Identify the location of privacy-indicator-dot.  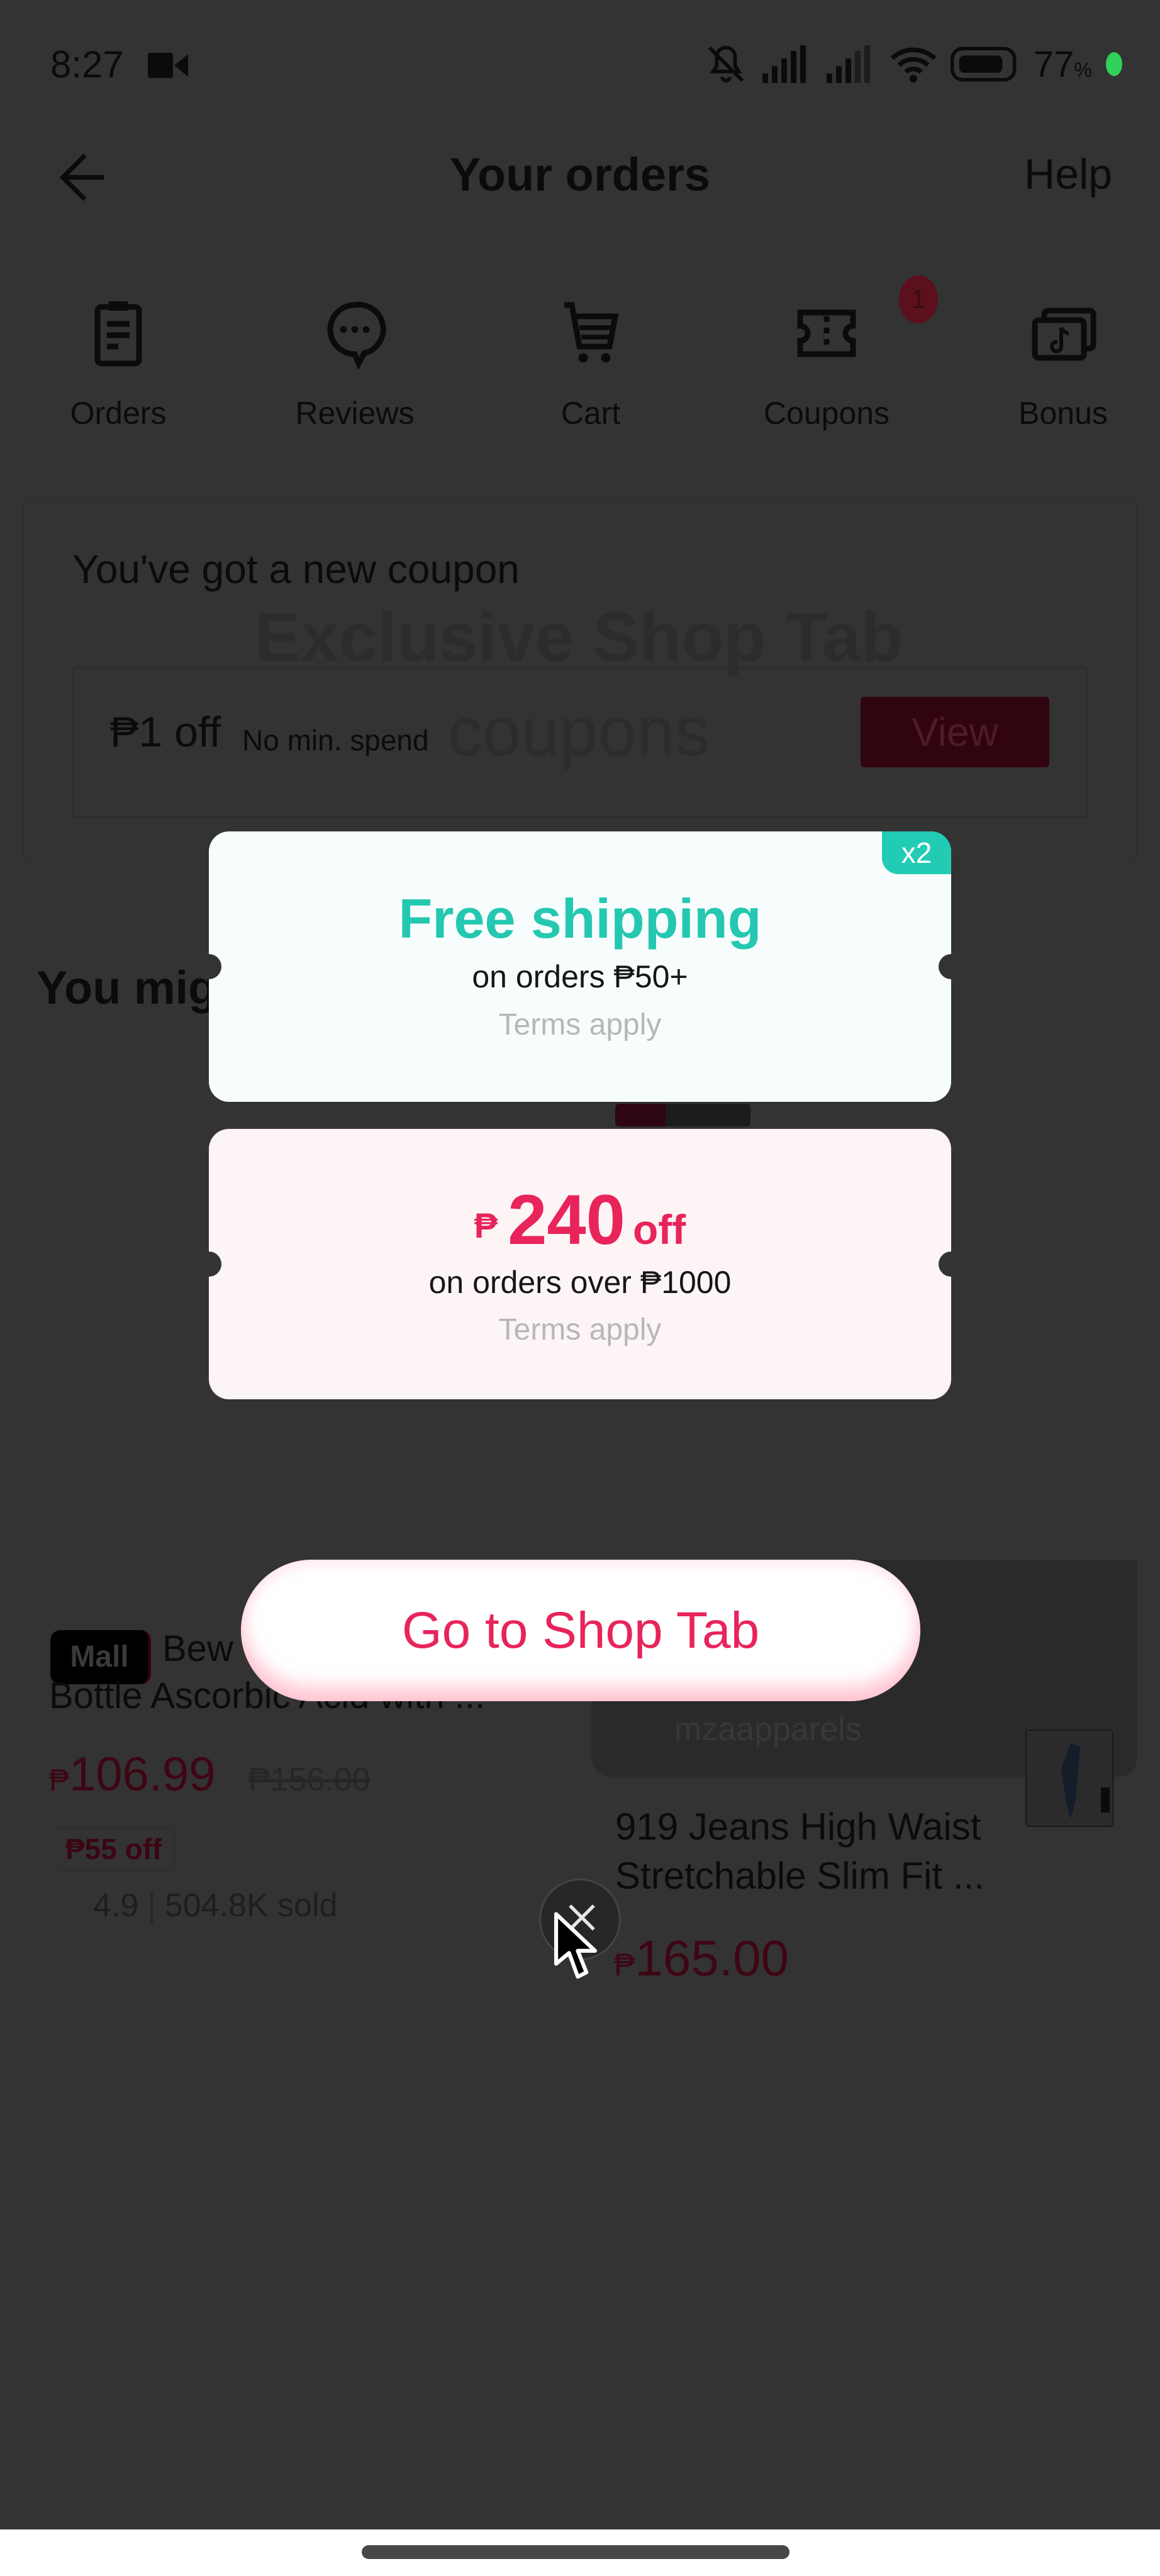
(1114, 64).